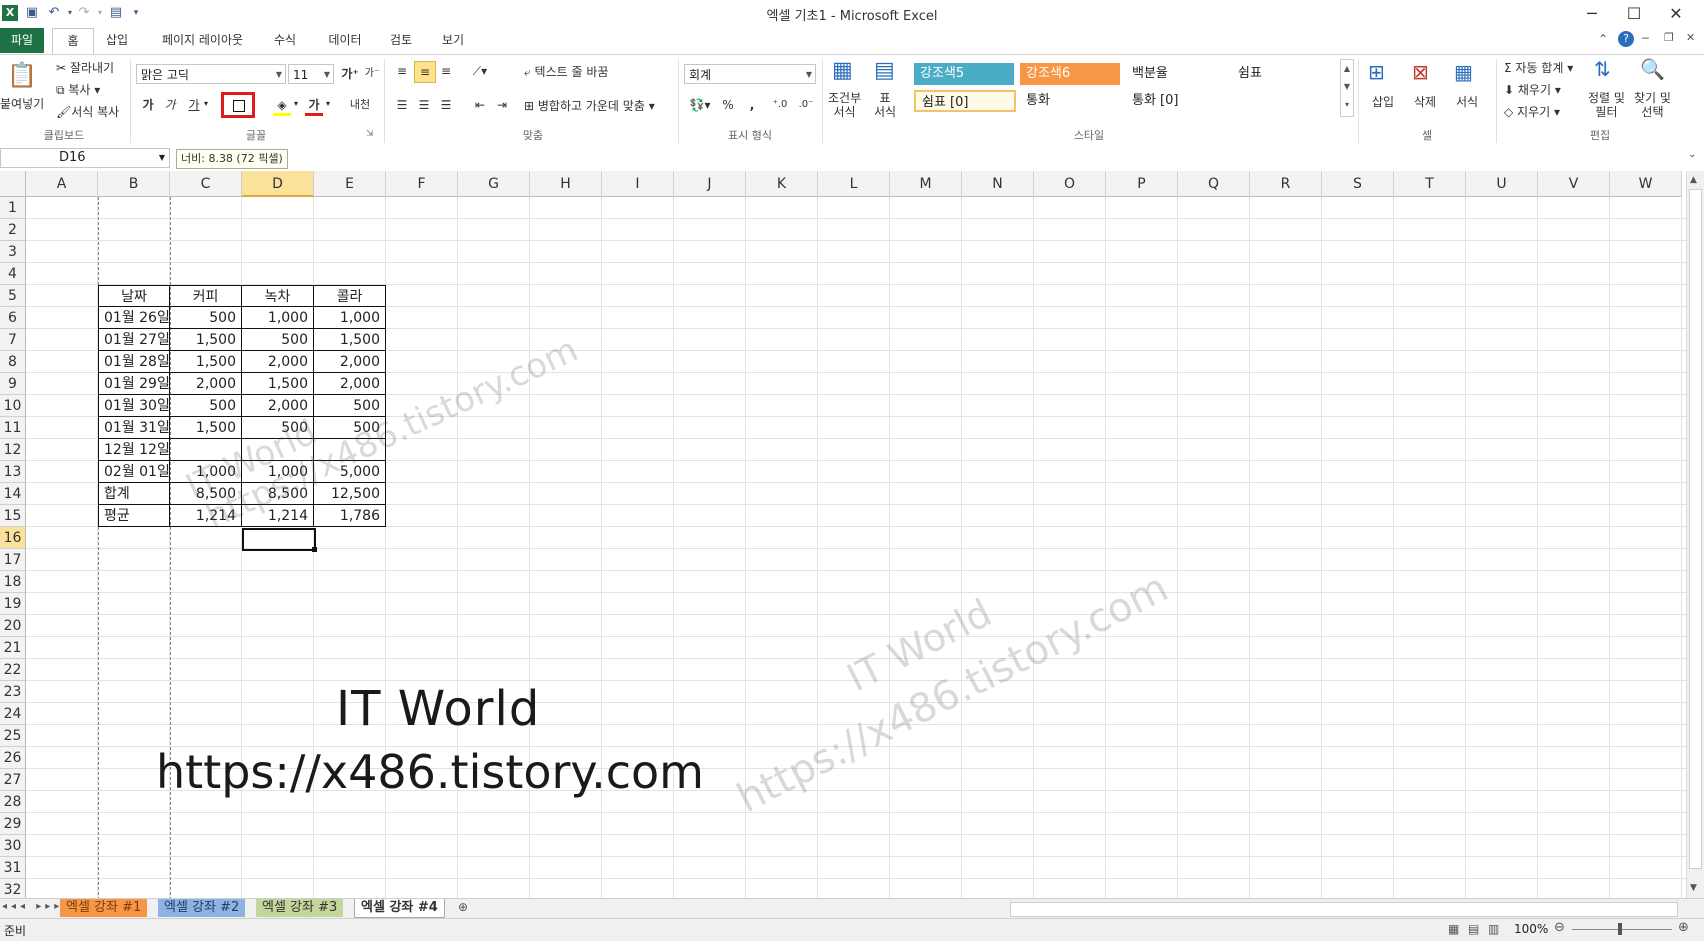  What do you see at coordinates (1344, 909) in the screenshot?
I see `horizontal-scrollbar` at bounding box center [1344, 909].